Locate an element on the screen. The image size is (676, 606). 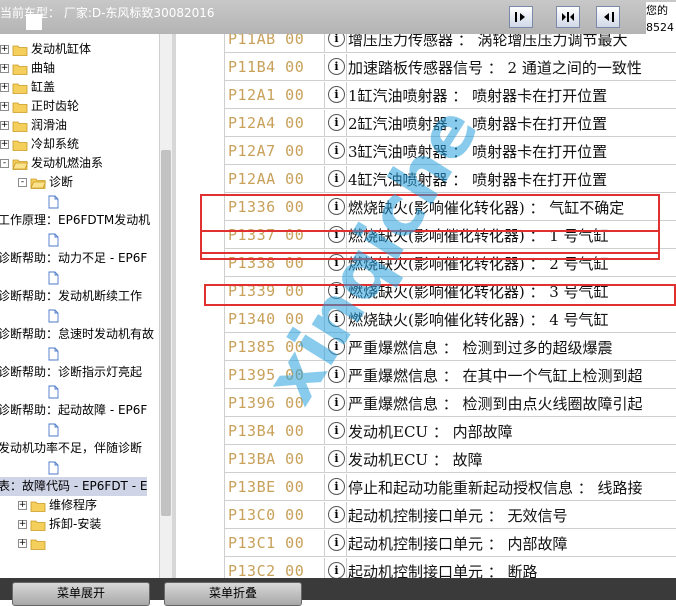
nav-last-button is located at coordinates (608, 17).